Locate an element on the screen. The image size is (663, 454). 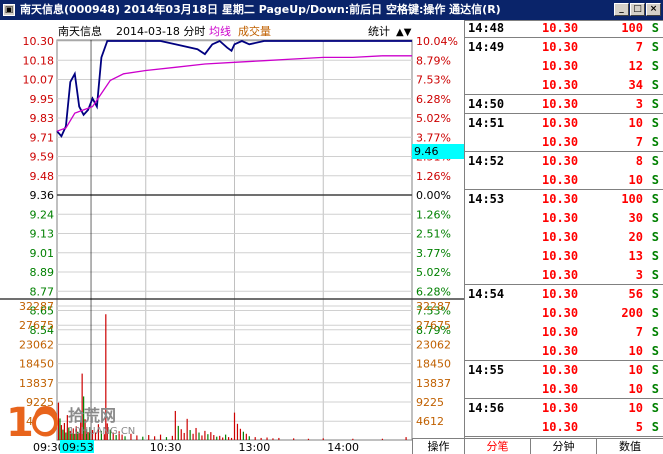
tick-volume: 200 is located at coordinates (632, 313).